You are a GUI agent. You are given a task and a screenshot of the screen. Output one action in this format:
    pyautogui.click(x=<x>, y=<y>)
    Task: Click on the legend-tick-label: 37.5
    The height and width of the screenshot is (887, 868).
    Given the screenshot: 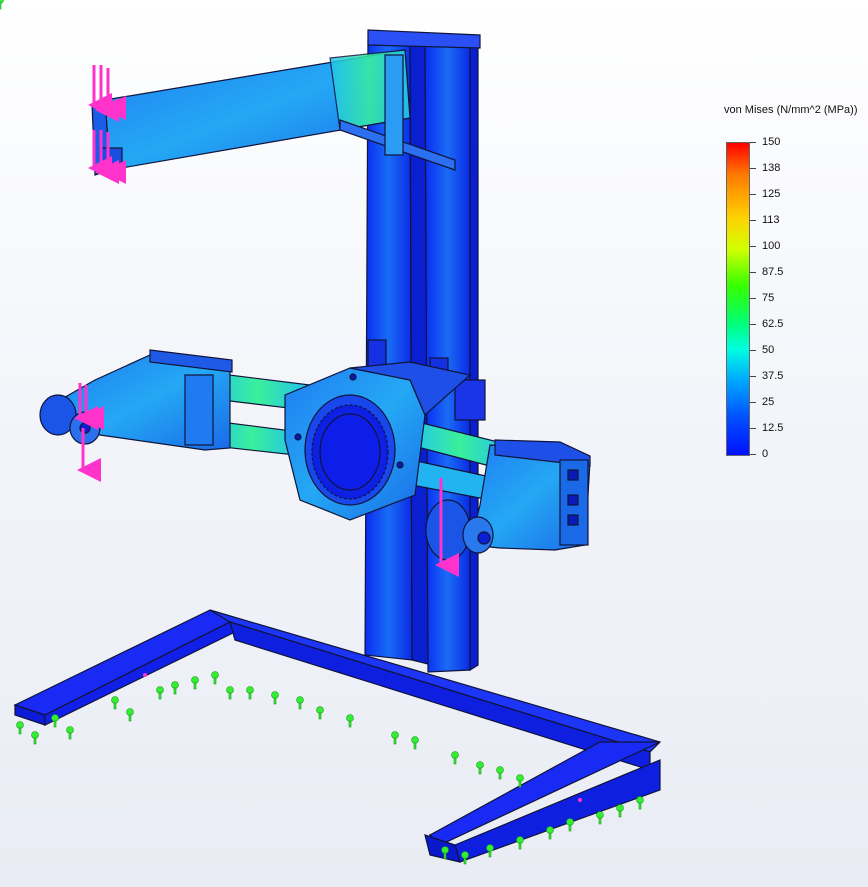 What is the action you would take?
    pyautogui.click(x=773, y=376)
    